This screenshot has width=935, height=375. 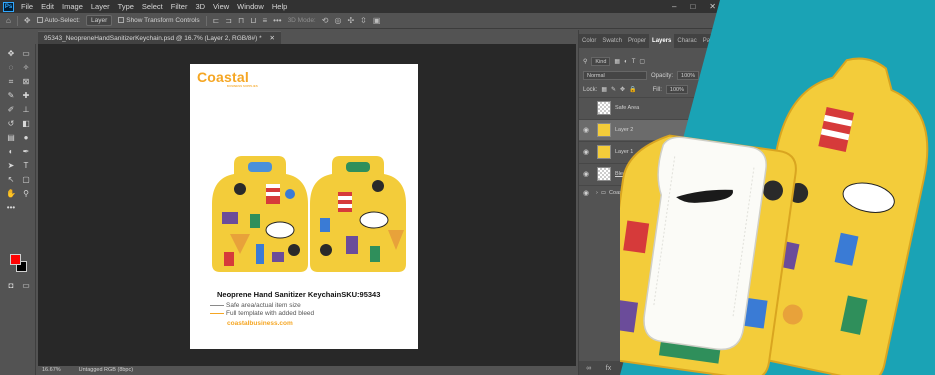 I want to click on legend-full-template: Full template with added bleed, so click(x=262, y=313).